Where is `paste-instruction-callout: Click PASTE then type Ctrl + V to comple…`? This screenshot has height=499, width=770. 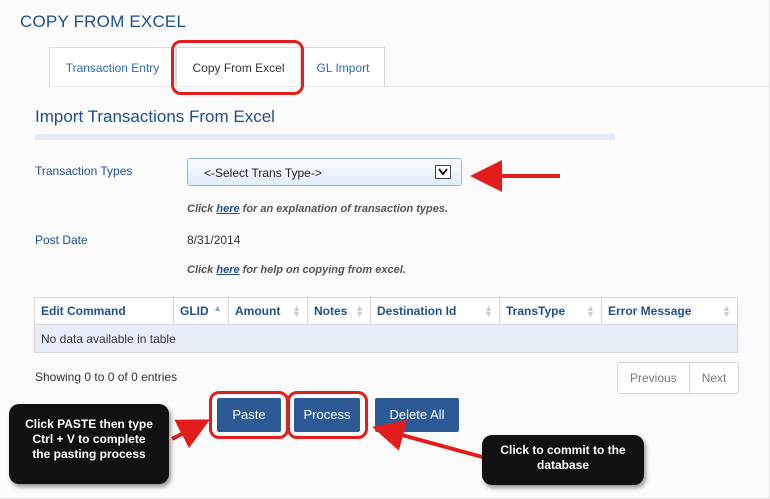
paste-instruction-callout: Click PASTE then type Ctrl + V to comple… is located at coordinates (89, 444).